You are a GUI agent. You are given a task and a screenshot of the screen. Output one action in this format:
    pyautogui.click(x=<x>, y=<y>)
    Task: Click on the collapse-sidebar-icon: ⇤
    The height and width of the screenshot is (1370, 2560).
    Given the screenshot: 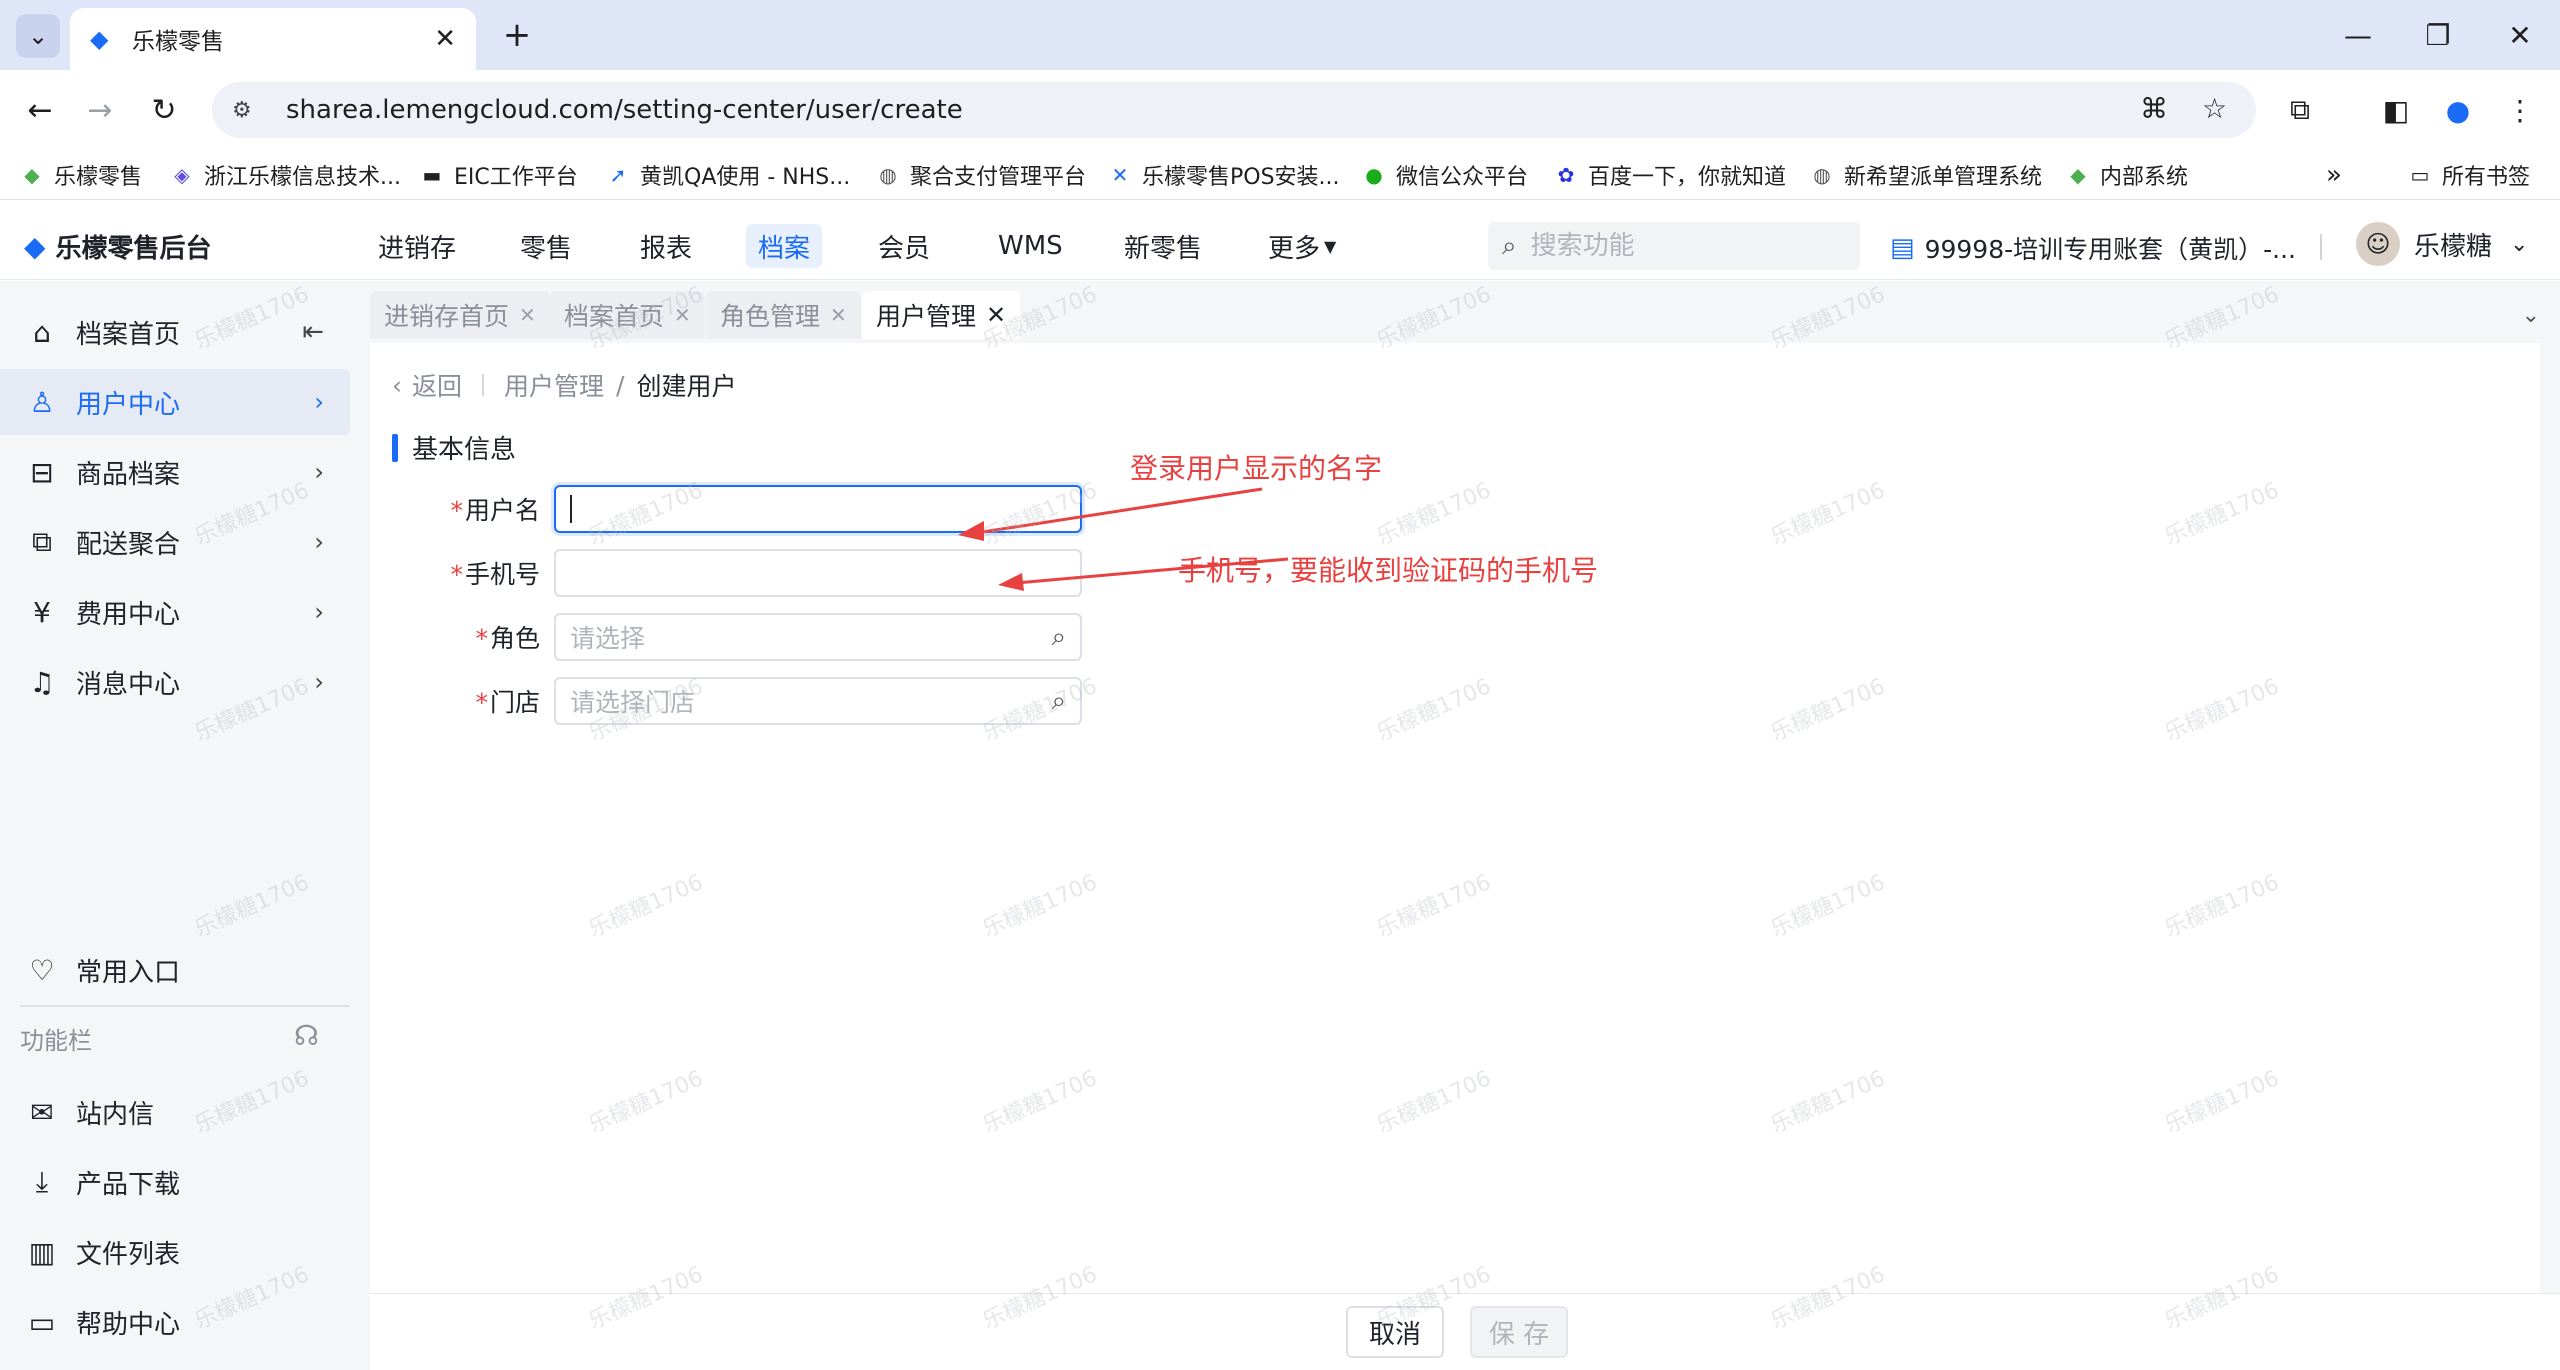 What is the action you would take?
    pyautogui.click(x=313, y=332)
    